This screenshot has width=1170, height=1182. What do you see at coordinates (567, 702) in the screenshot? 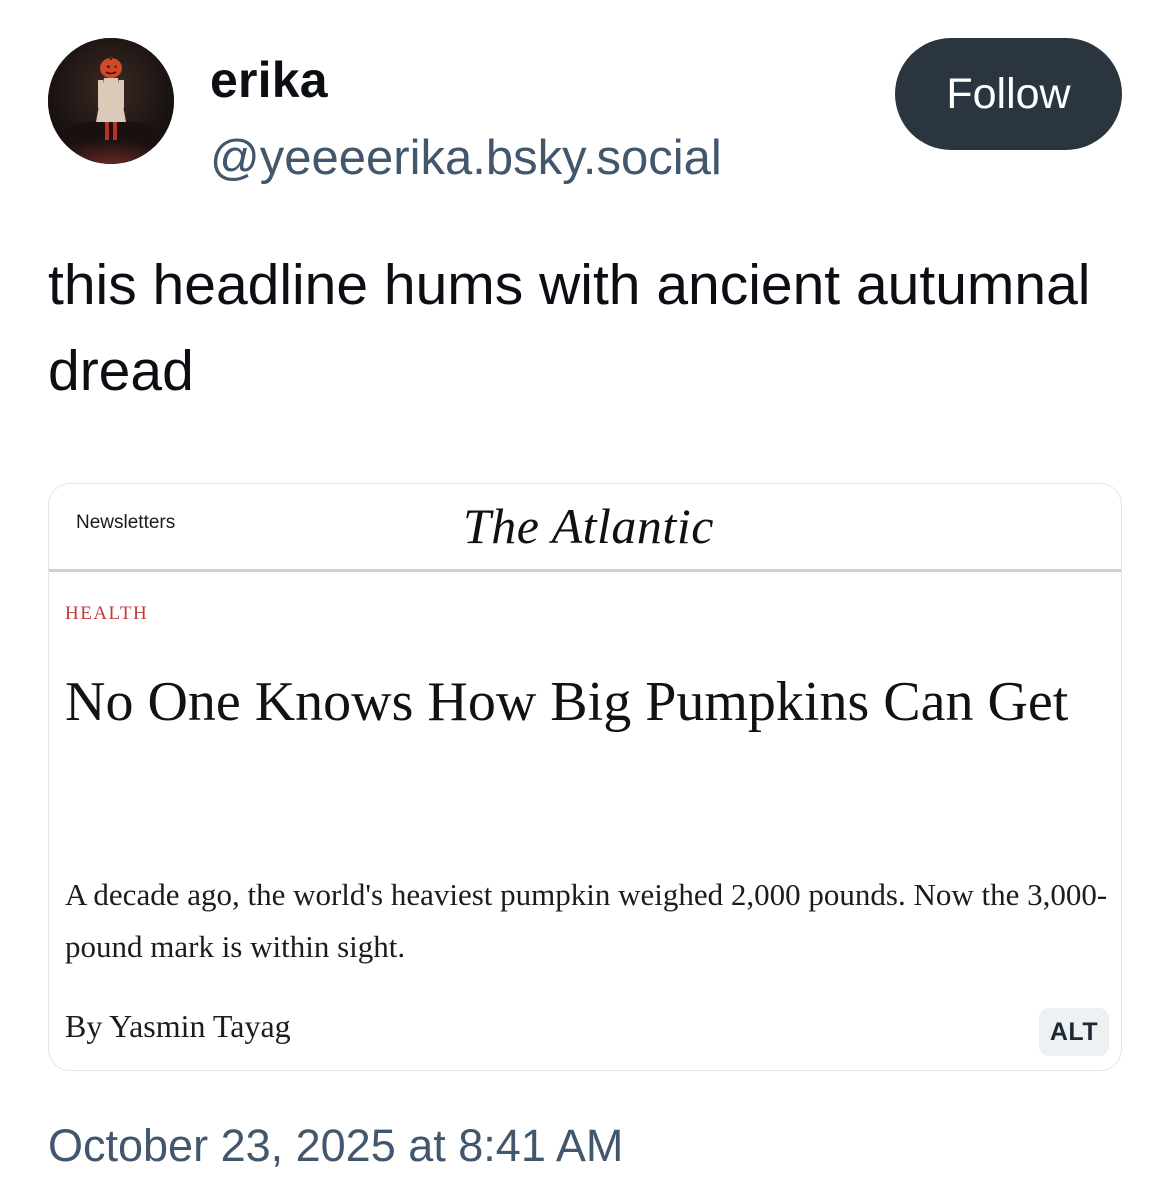
I see `article-headline: No One Knows How Big Pumpkins Can Get` at bounding box center [567, 702].